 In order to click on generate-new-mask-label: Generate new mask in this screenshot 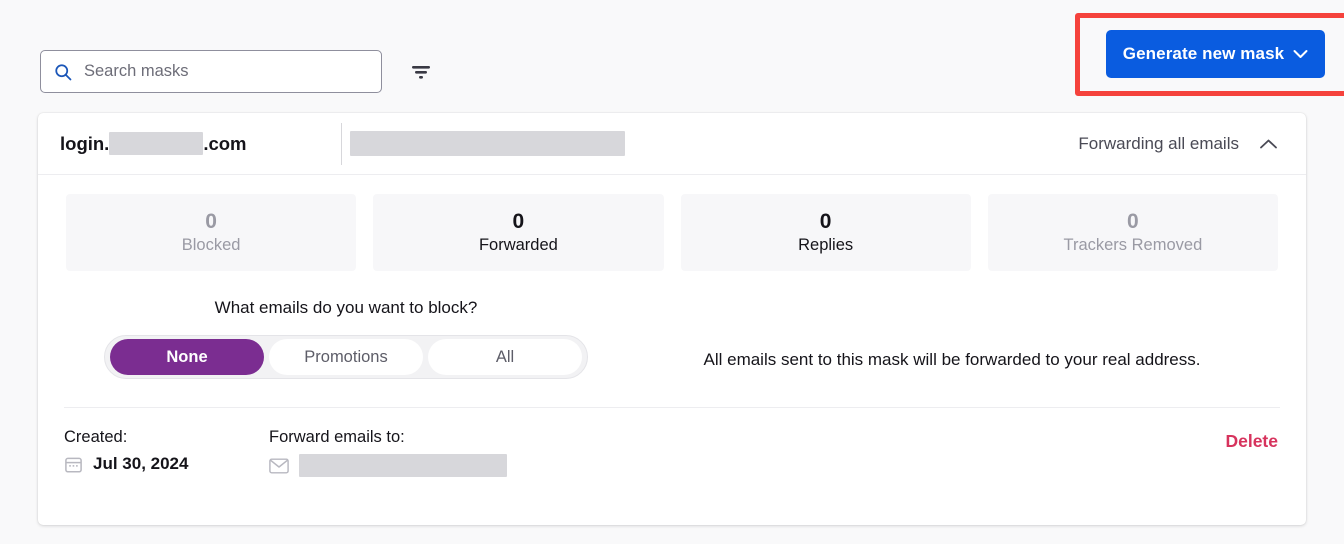, I will do `click(1203, 53)`.